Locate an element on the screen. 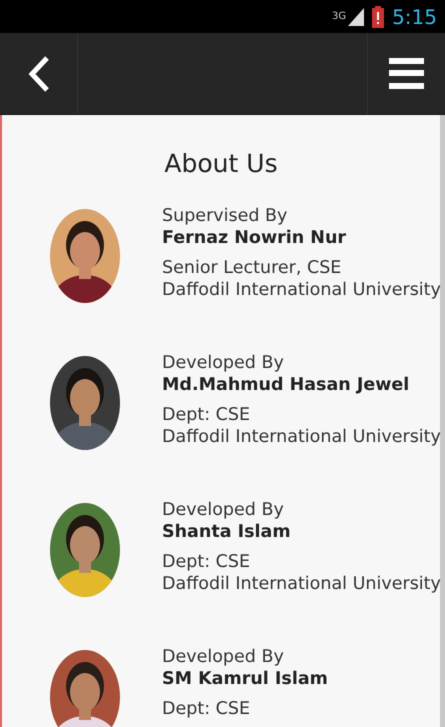  page-title: About Us is located at coordinates (221, 164).